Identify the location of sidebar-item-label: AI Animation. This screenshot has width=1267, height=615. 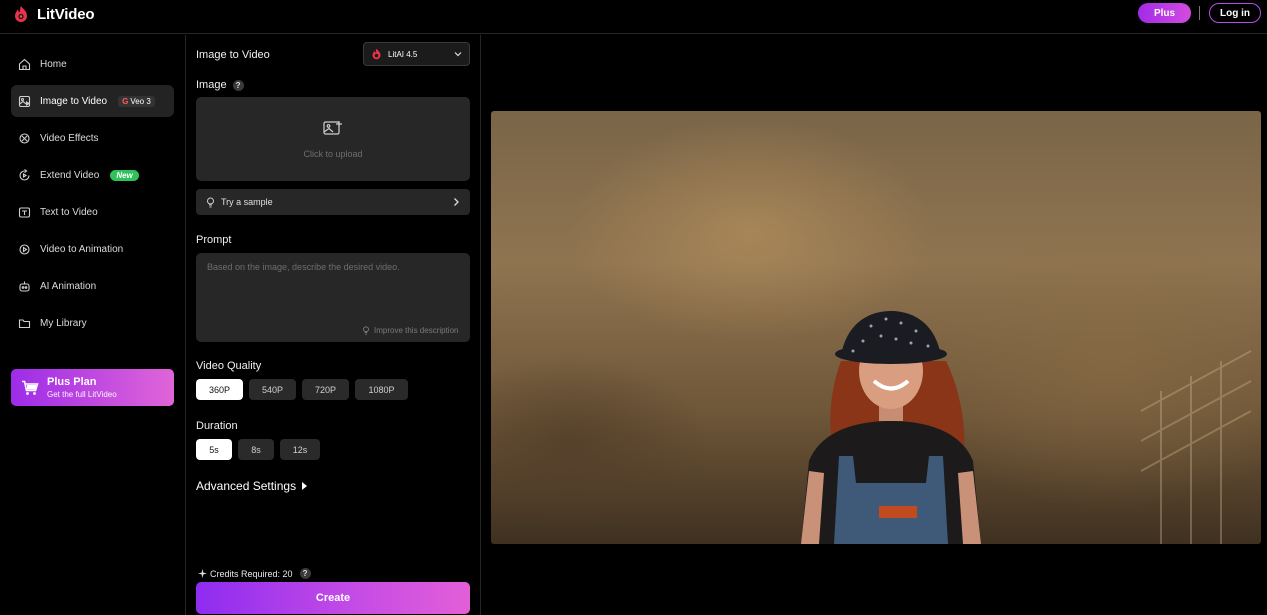
(68, 286).